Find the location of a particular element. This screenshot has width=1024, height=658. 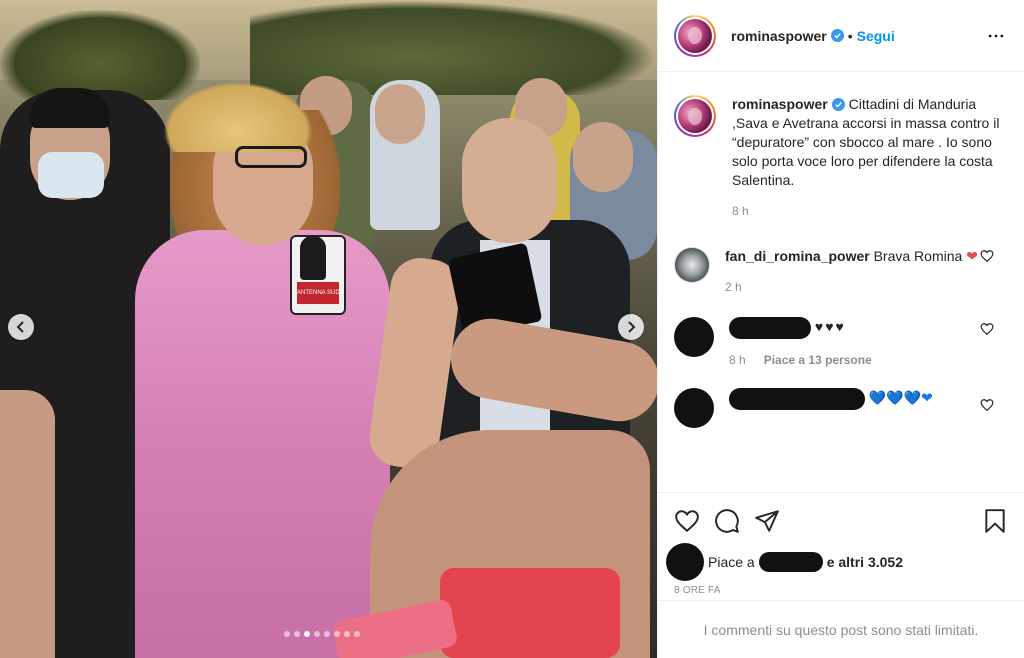

comment-text: 💙💙💙❤ is located at coordinates (900, 397).